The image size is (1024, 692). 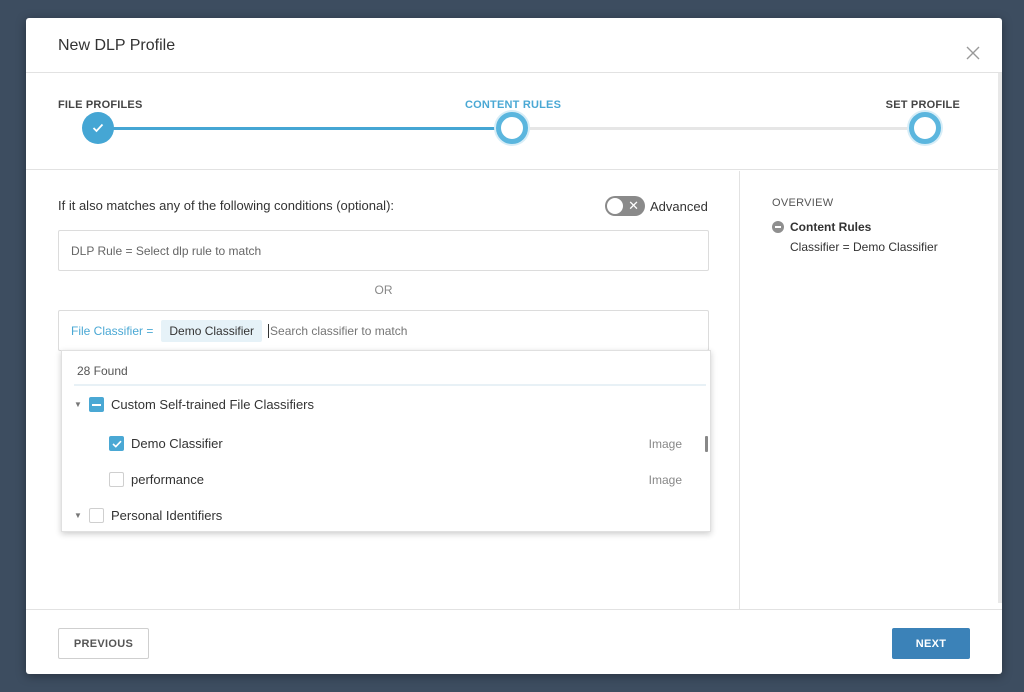 I want to click on selected-classifier-chip: Demo Classifier, so click(x=212, y=330).